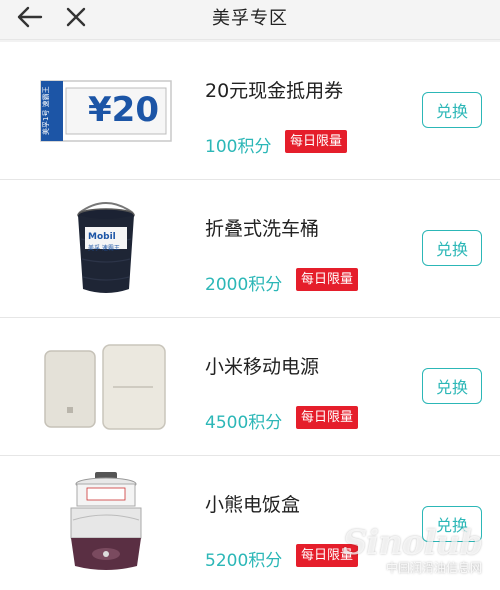 Image resolution: width=500 pixels, height=590 pixels. What do you see at coordinates (274, 91) in the screenshot?
I see `item-name: 20元现金抵用券` at bounding box center [274, 91].